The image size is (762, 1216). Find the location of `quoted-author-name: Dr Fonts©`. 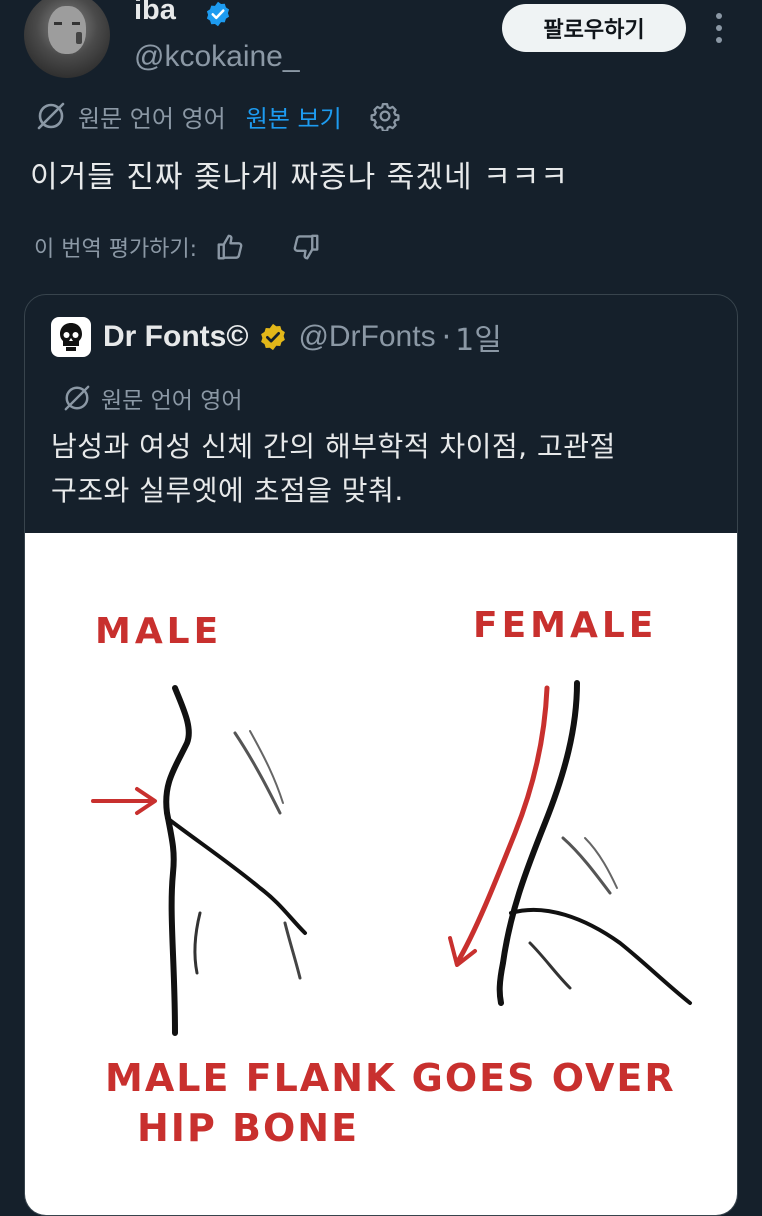

quoted-author-name: Dr Fonts© is located at coordinates (175, 337).